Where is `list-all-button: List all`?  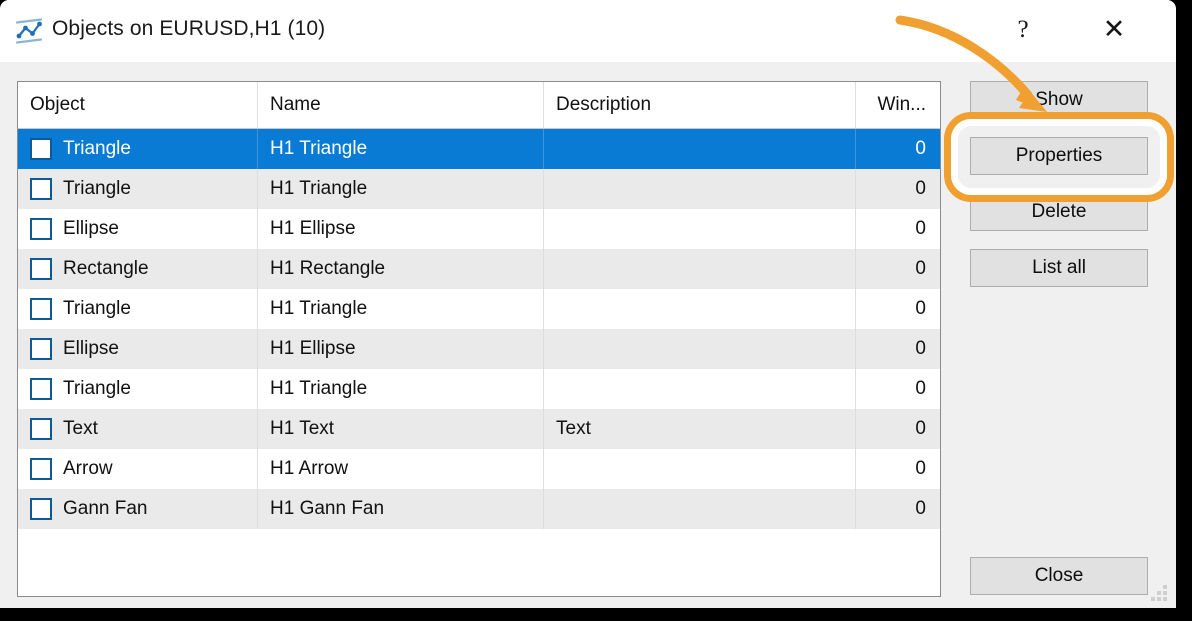
list-all-button: List all is located at coordinates (1059, 268).